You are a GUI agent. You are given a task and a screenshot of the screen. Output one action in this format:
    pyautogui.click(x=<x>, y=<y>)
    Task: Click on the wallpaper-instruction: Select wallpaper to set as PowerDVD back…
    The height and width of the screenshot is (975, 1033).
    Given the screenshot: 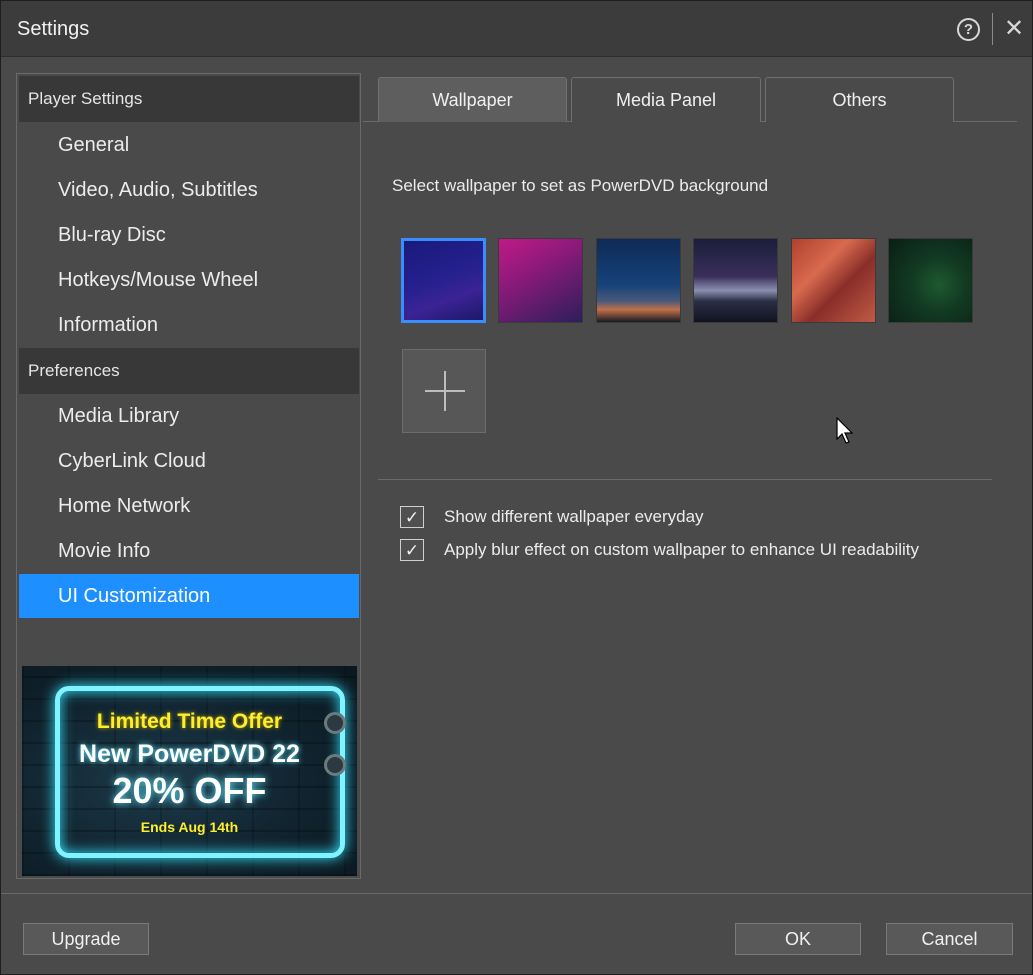 What is the action you would take?
    pyautogui.click(x=580, y=185)
    